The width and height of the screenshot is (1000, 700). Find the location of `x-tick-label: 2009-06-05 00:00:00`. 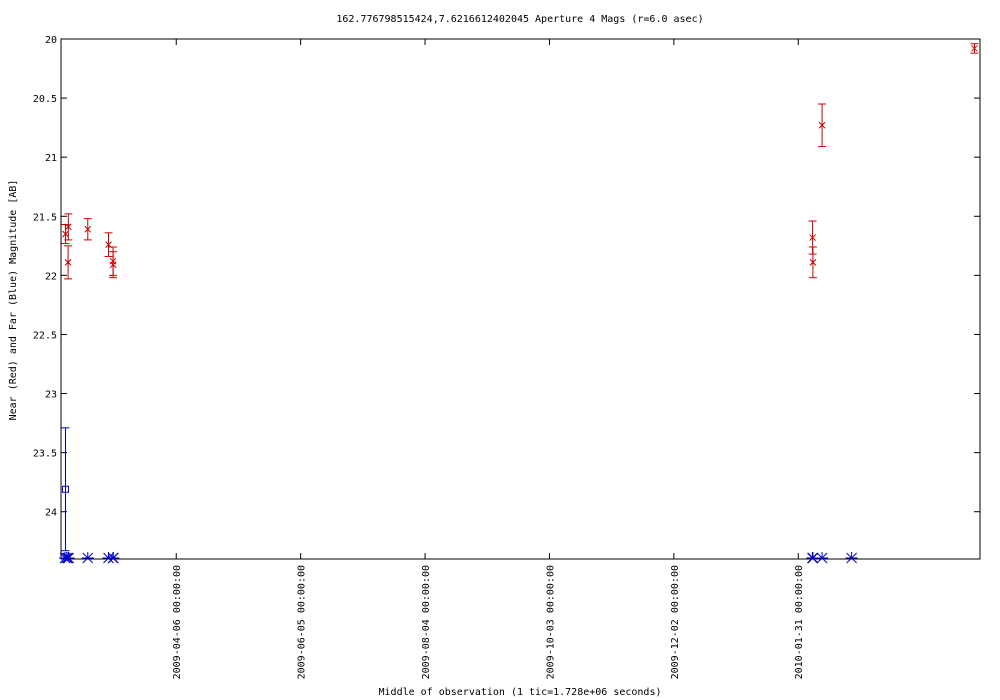

x-tick-label: 2009-06-05 00:00:00 is located at coordinates (302, 622).